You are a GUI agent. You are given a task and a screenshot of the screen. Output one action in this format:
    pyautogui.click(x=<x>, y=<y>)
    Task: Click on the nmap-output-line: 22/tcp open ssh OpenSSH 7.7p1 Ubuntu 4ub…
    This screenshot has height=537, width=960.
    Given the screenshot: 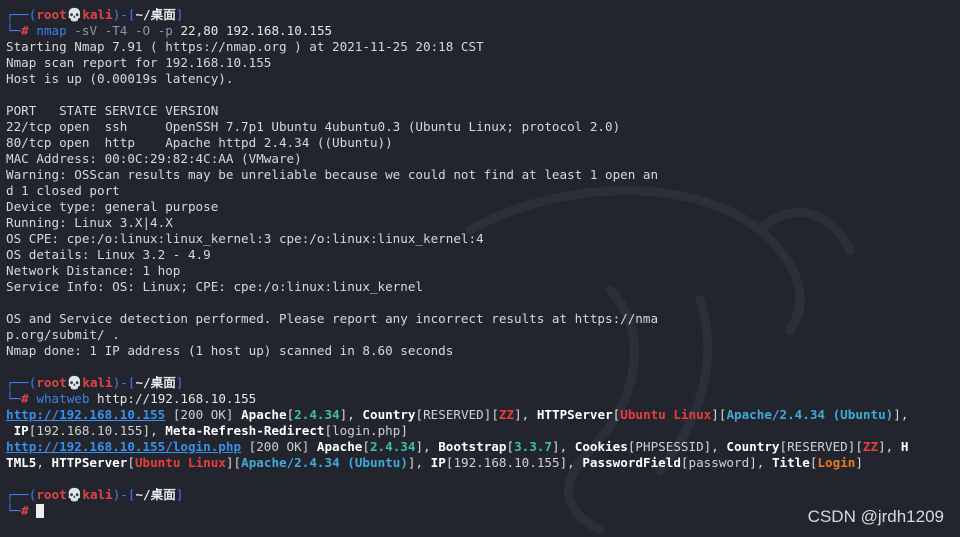 What is the action you would take?
    pyautogui.click(x=313, y=126)
    